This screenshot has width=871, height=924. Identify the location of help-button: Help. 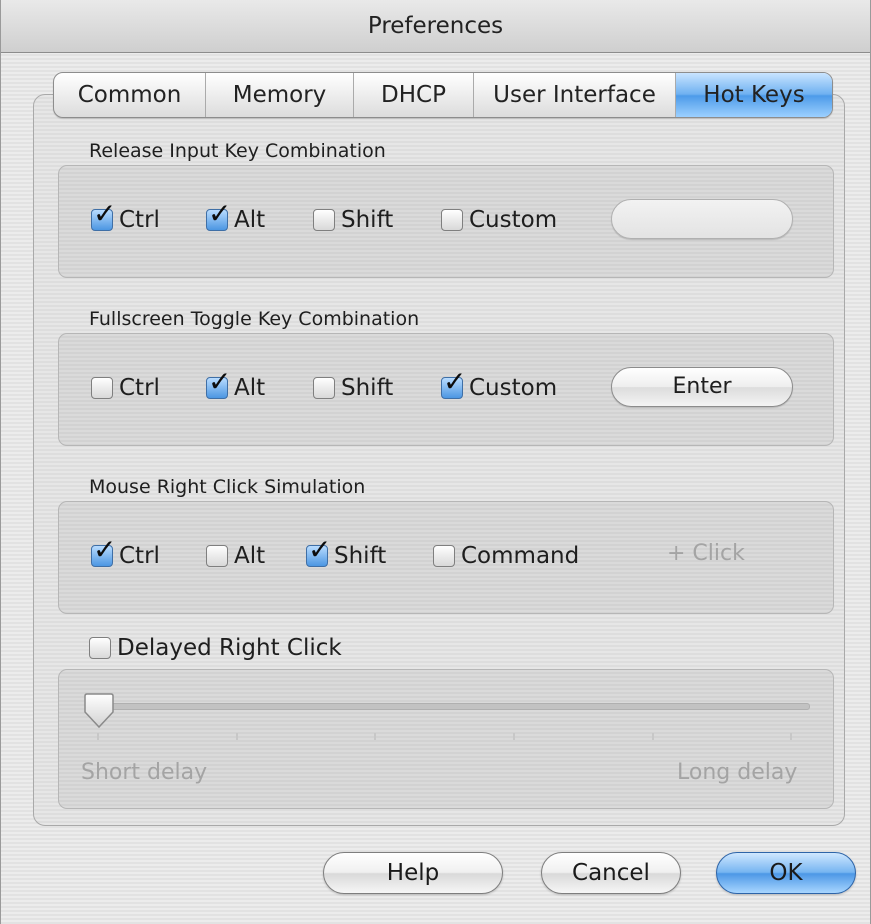
(413, 873).